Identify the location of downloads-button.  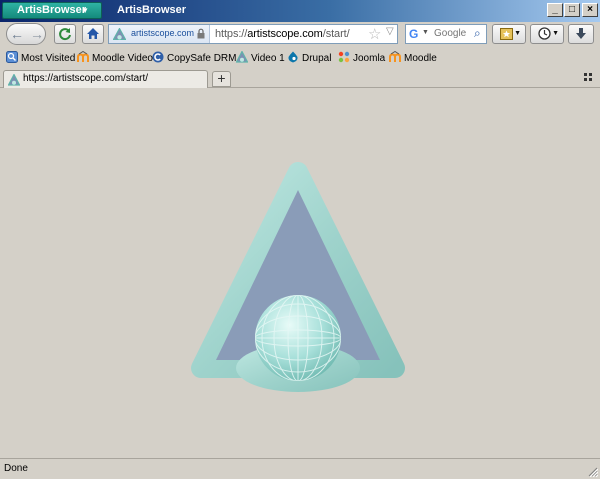
(581, 34).